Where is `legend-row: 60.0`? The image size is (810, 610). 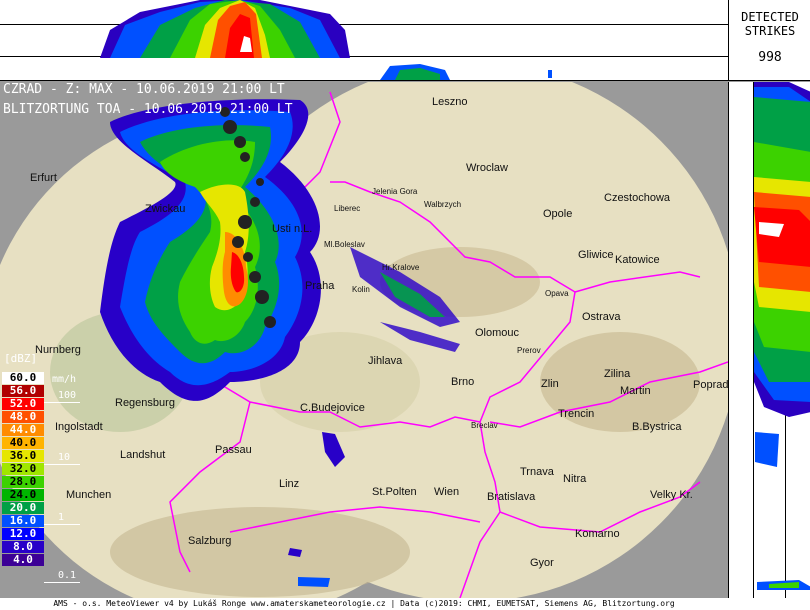 legend-row: 60.0 is located at coordinates (23, 378).